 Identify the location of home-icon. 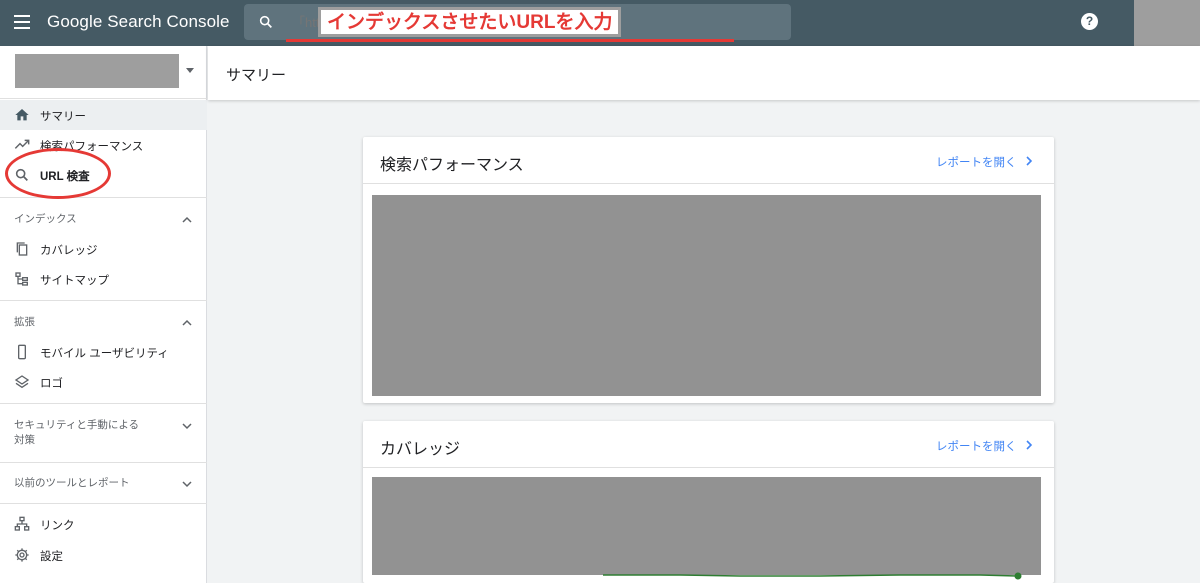
(22, 115).